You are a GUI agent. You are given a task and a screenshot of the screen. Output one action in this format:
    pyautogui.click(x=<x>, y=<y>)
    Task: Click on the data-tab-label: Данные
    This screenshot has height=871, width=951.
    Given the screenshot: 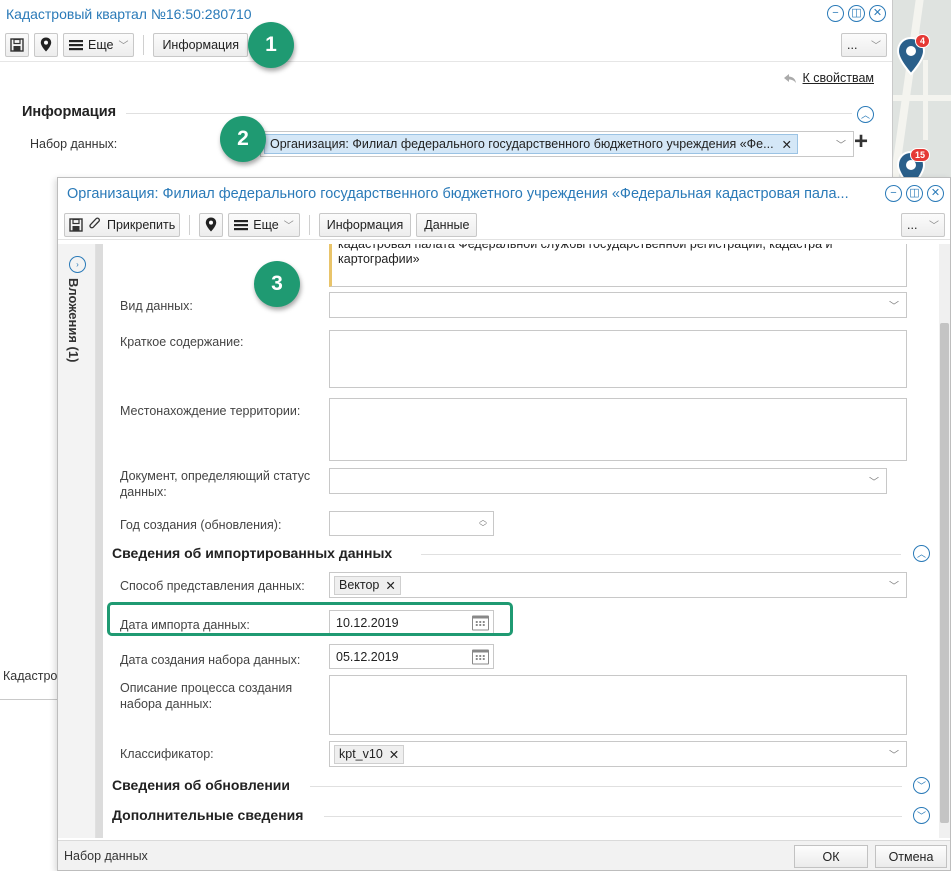 What is the action you would take?
    pyautogui.click(x=447, y=224)
    